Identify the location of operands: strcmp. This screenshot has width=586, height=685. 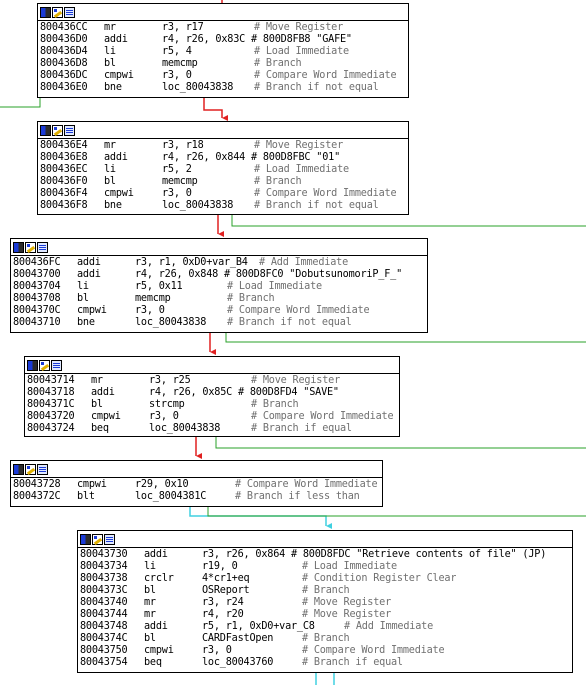
(200, 405).